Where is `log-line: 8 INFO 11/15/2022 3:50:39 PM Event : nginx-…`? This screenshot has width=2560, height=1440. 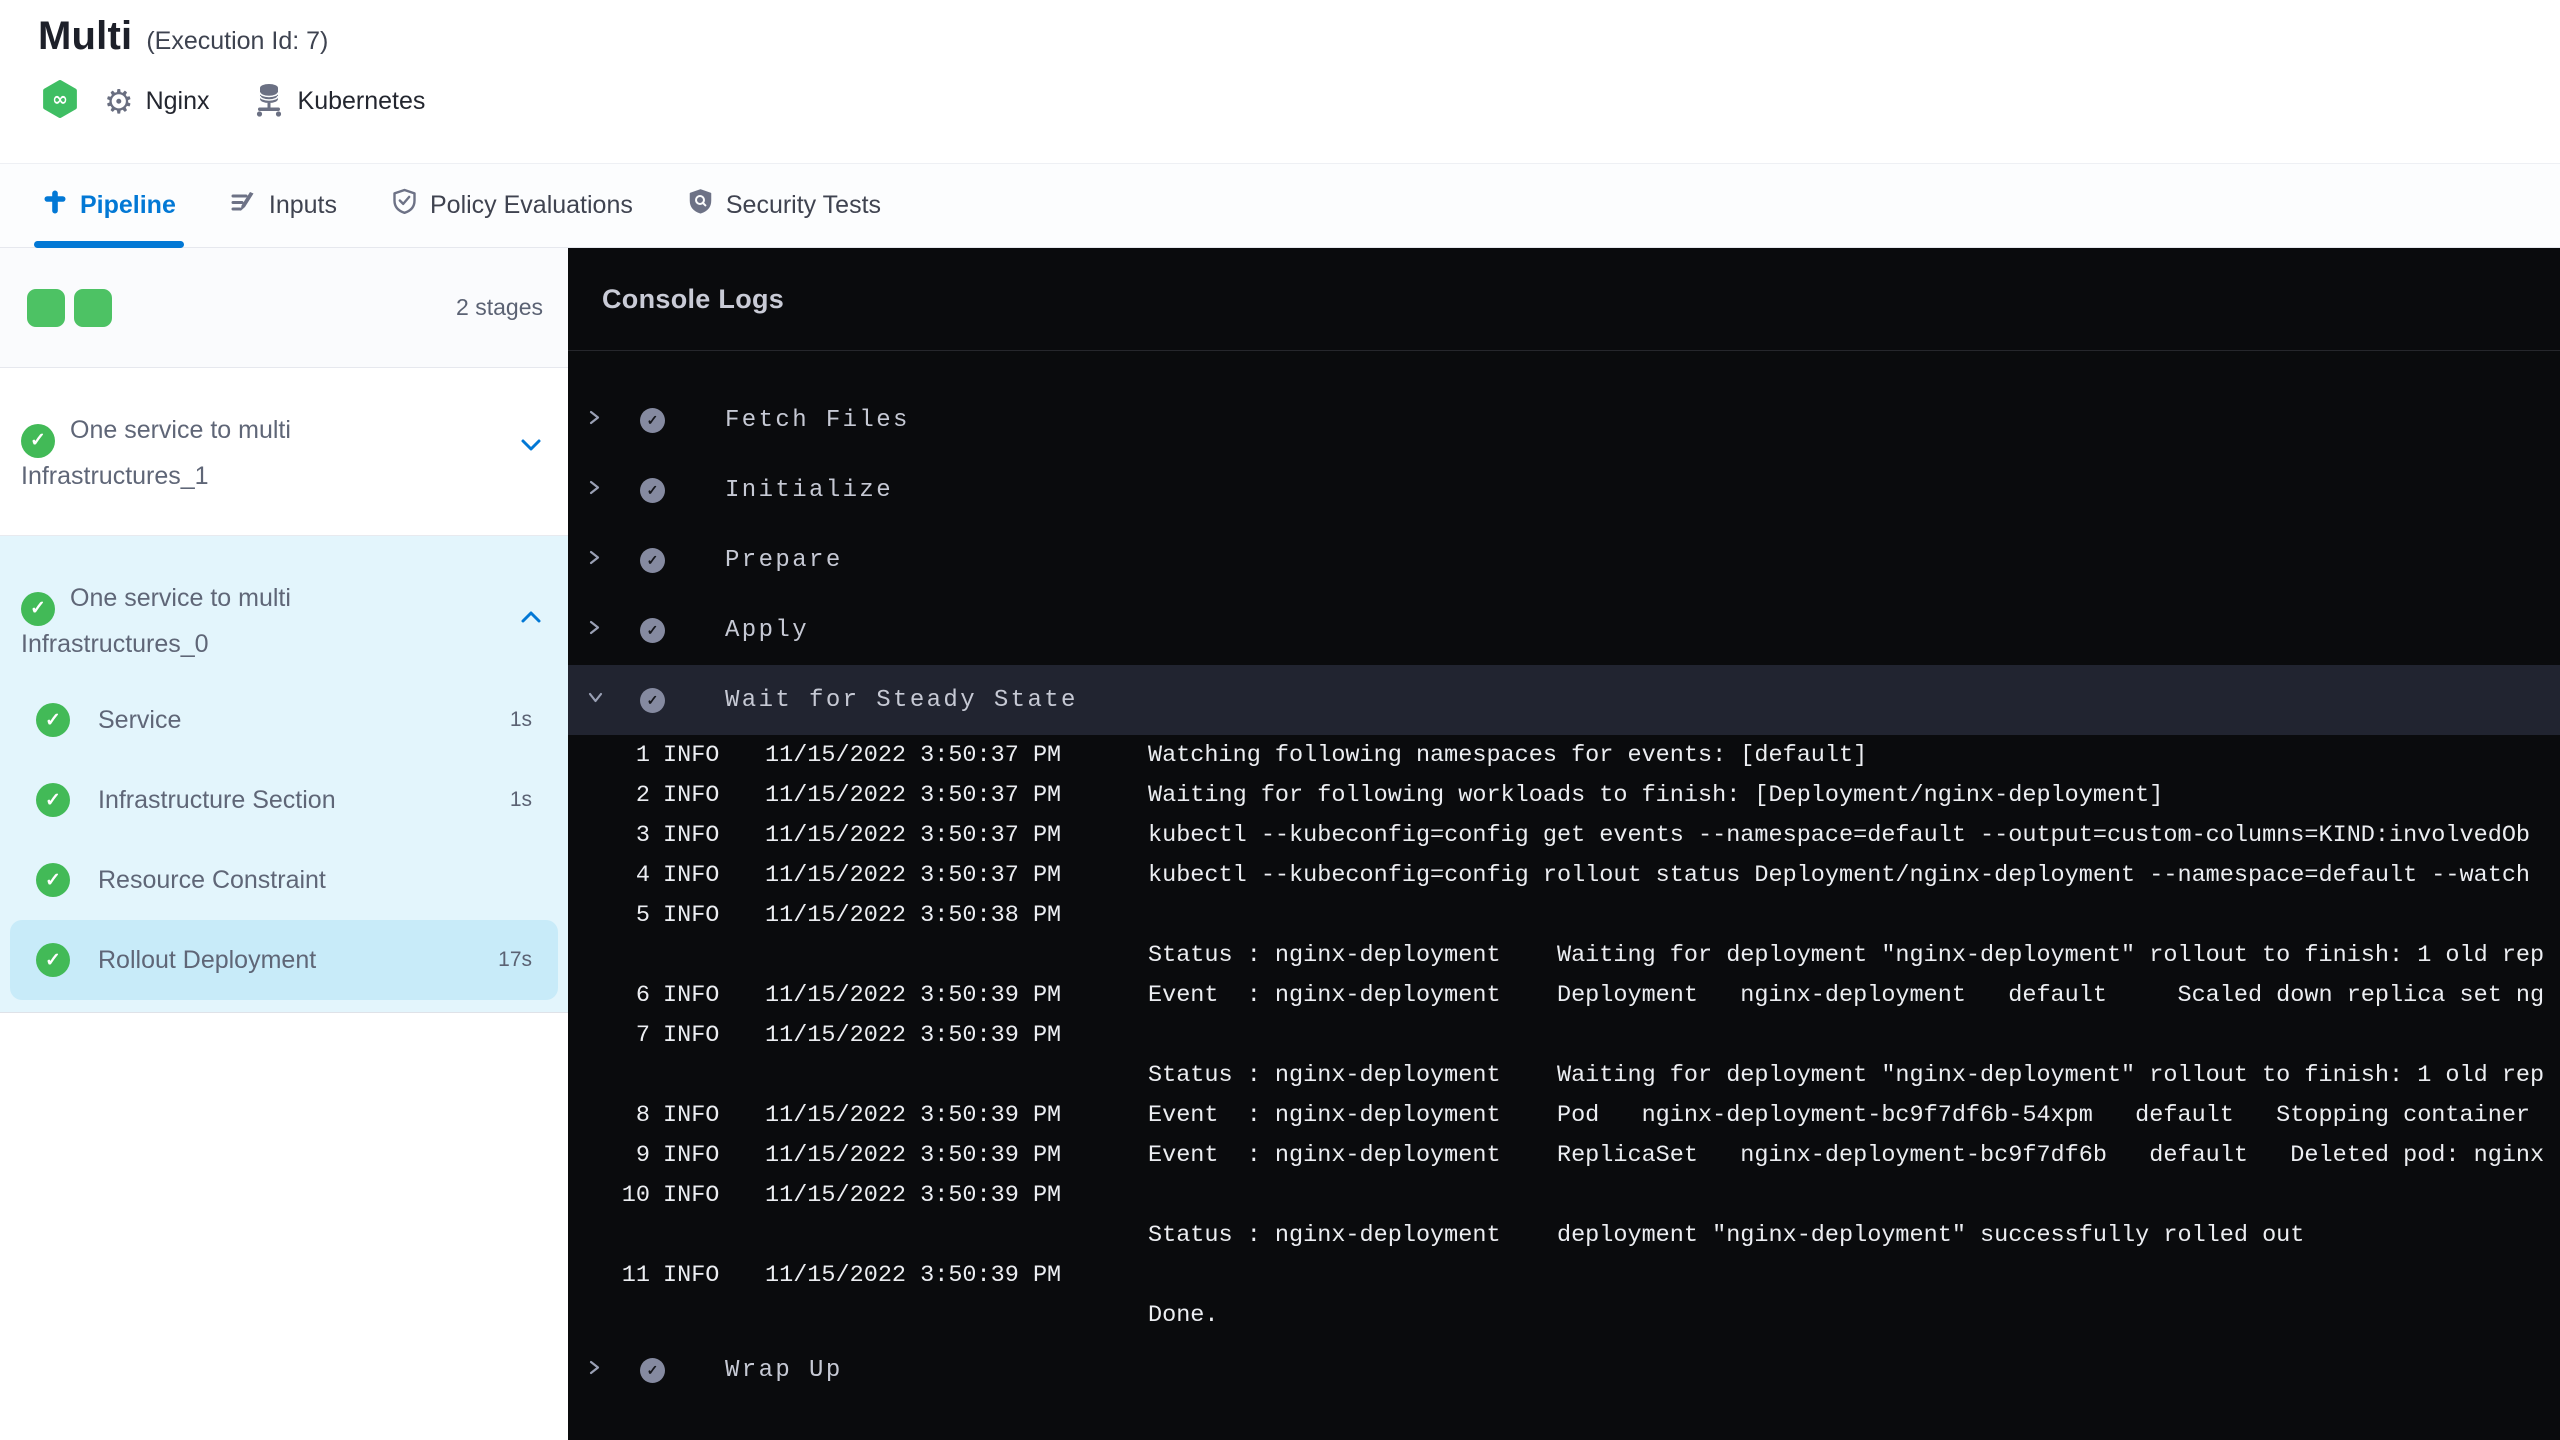
log-line: 8 INFO 11/15/2022 3:50:39 PM Event : nginx-… is located at coordinates (1583, 1115).